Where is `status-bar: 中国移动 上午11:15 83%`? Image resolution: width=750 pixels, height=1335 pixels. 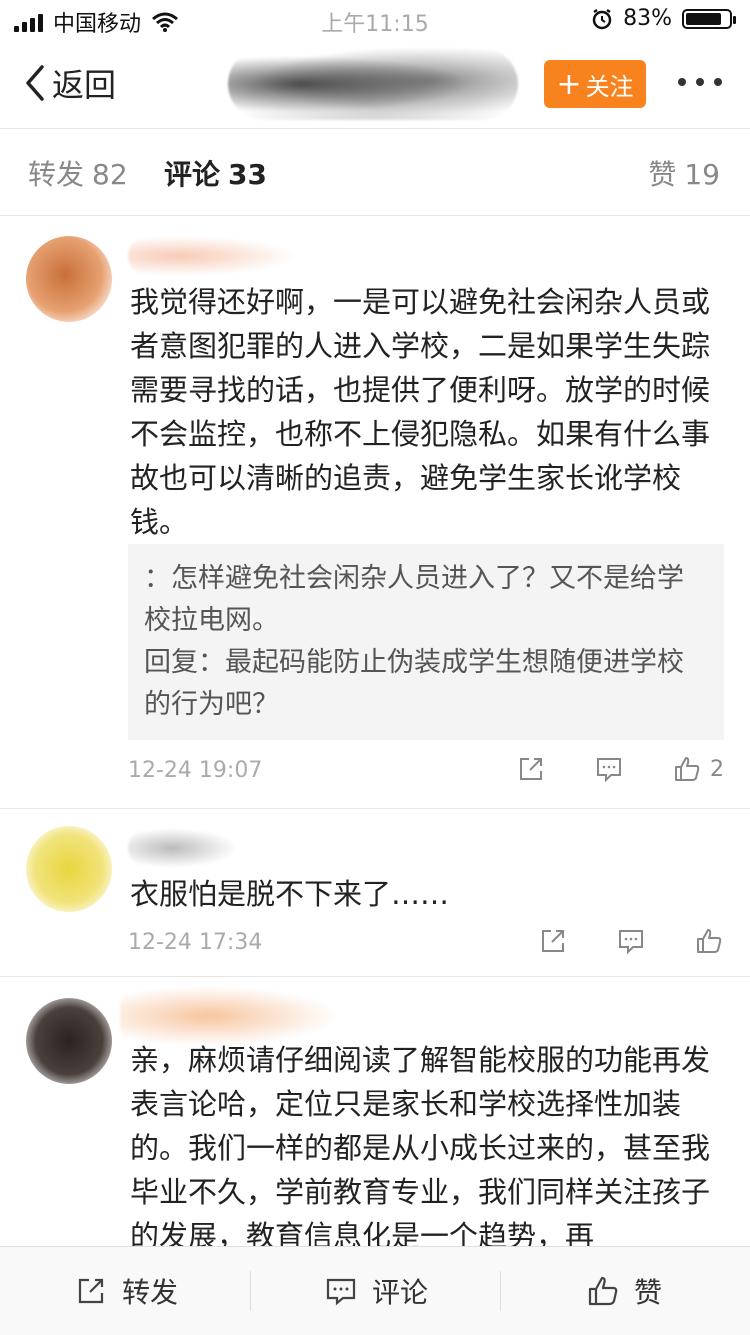
status-bar: 中国移动 上午11:15 83% is located at coordinates (375, 20).